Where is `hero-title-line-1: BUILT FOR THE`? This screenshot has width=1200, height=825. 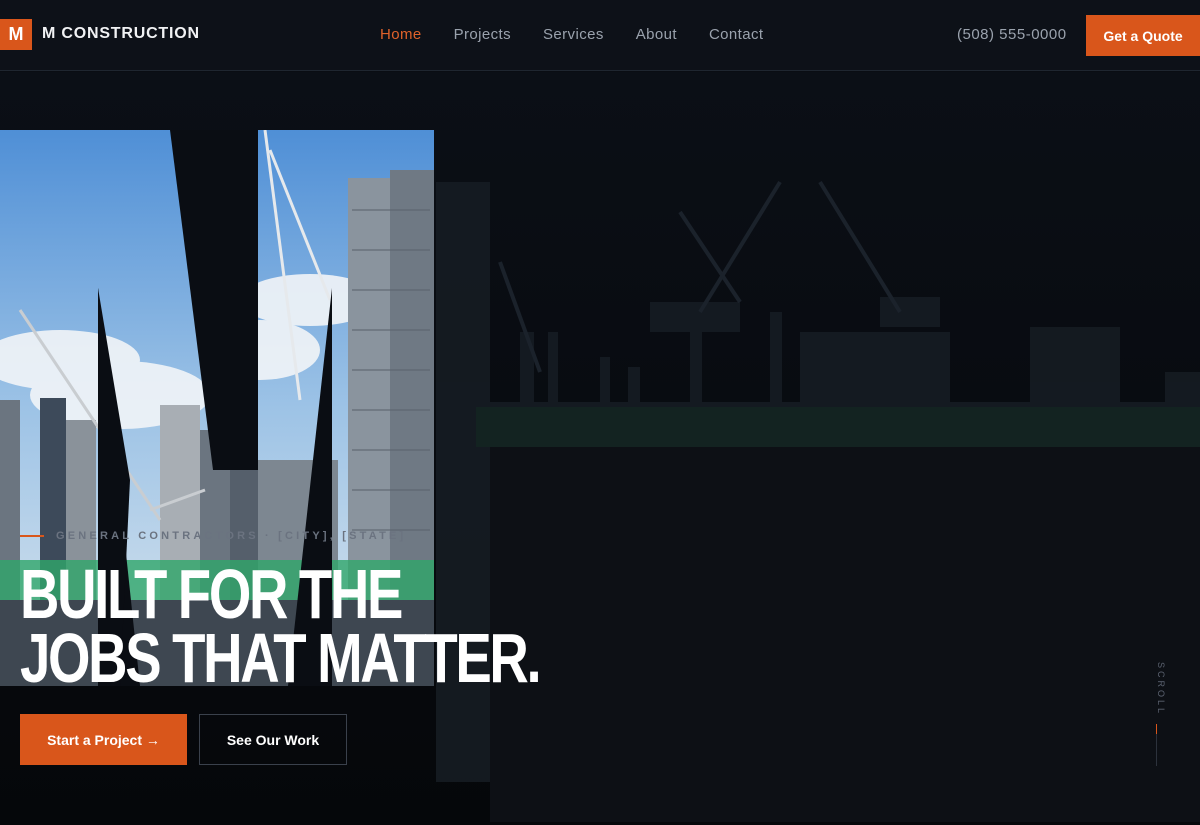
hero-title-line-1: BUILT FOR THE is located at coordinates (211, 594).